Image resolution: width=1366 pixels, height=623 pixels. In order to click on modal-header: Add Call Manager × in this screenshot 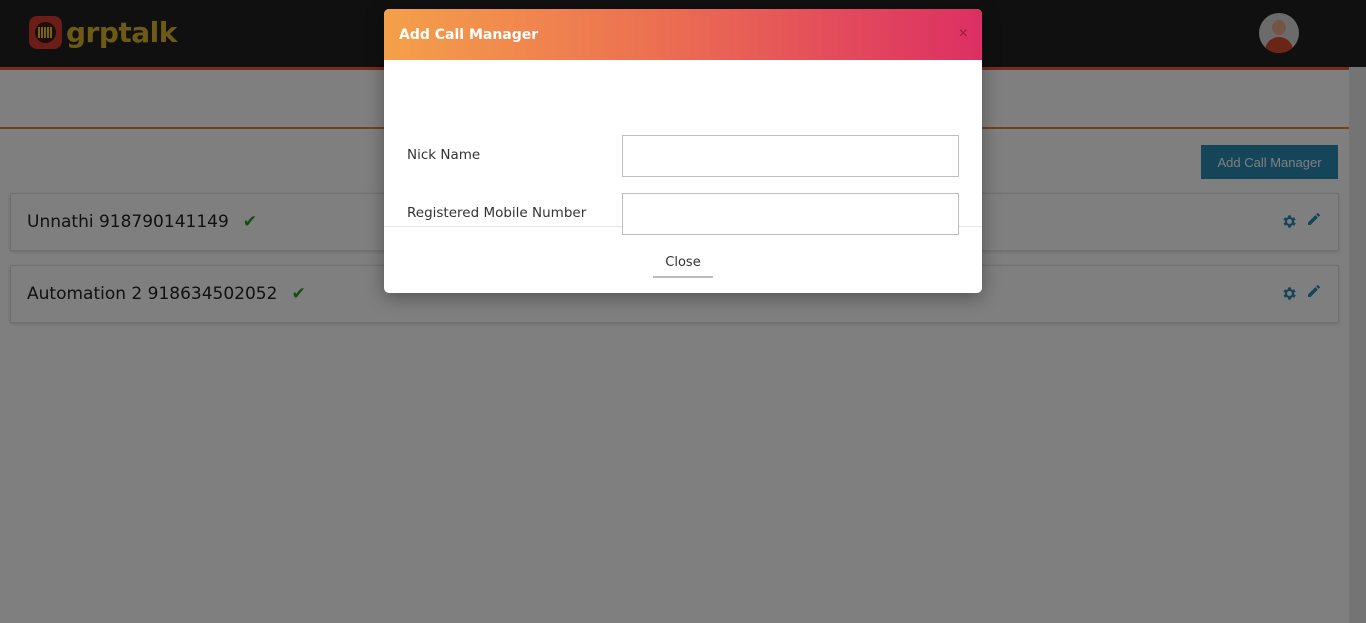, I will do `click(683, 34)`.